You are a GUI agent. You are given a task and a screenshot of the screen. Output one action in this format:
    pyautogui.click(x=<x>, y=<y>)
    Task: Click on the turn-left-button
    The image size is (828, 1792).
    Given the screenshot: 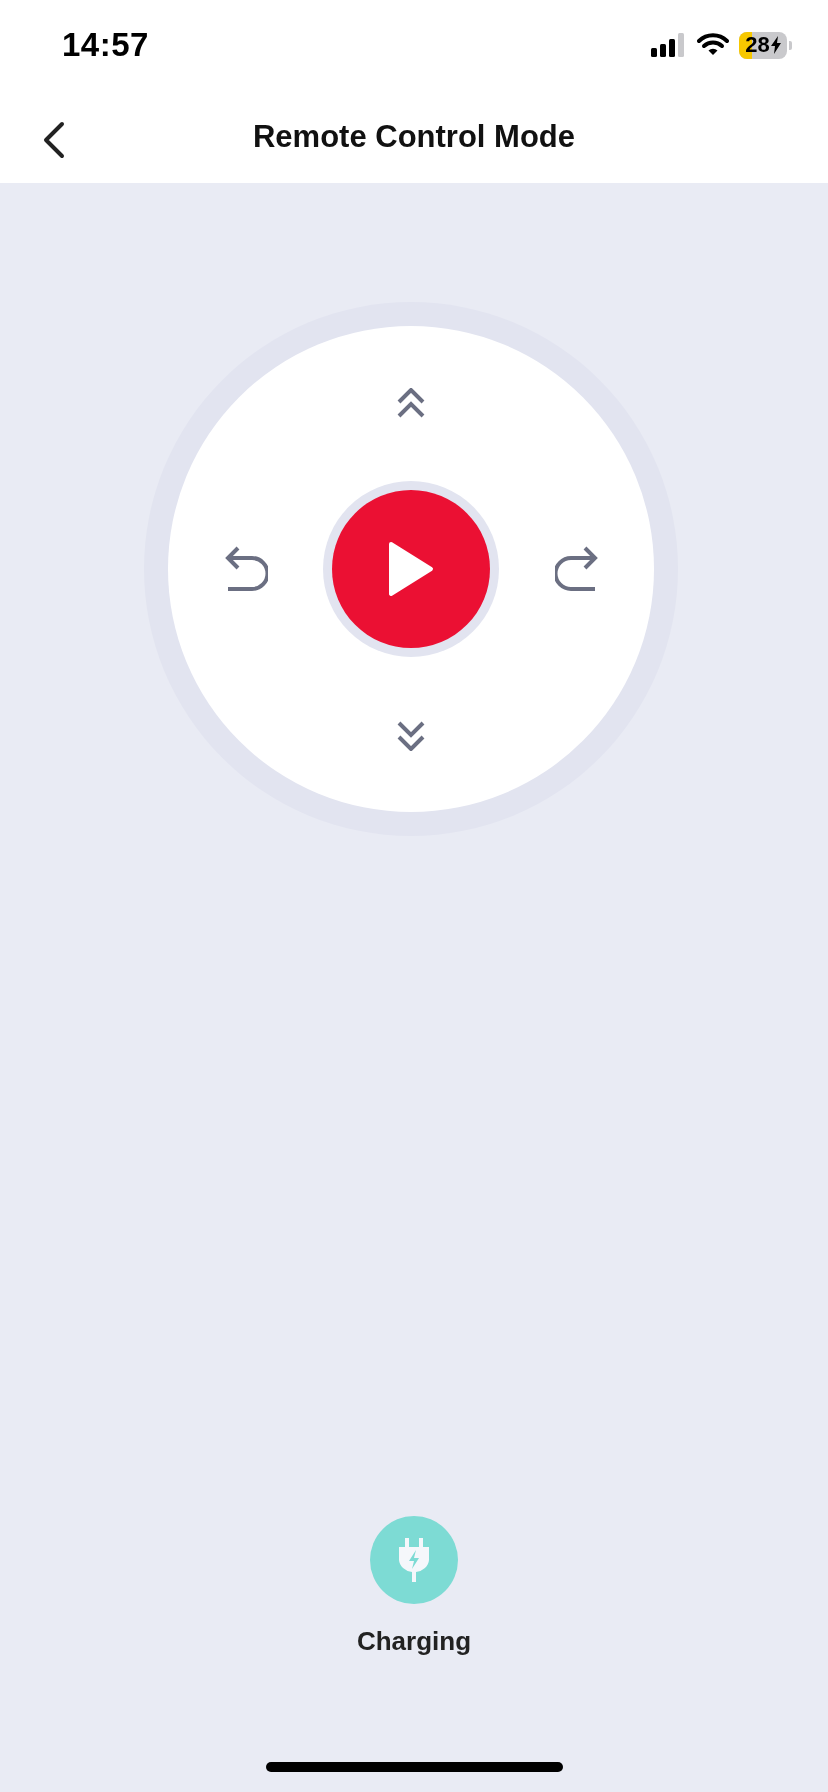 What is the action you would take?
    pyautogui.click(x=245, y=569)
    